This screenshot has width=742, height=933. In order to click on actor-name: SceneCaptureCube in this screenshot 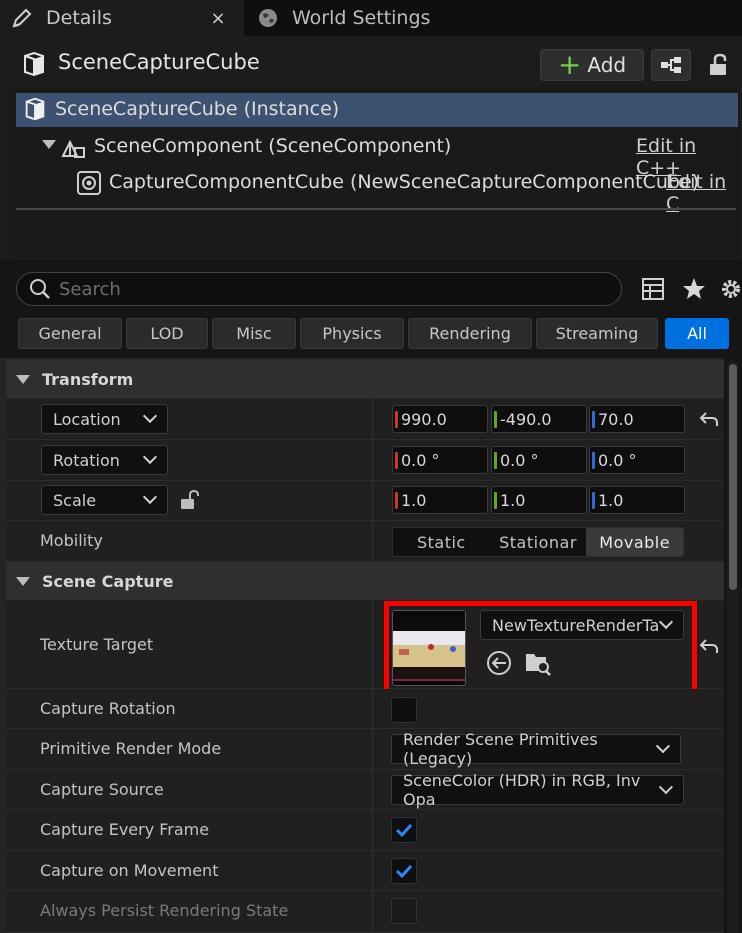, I will do `click(159, 62)`.